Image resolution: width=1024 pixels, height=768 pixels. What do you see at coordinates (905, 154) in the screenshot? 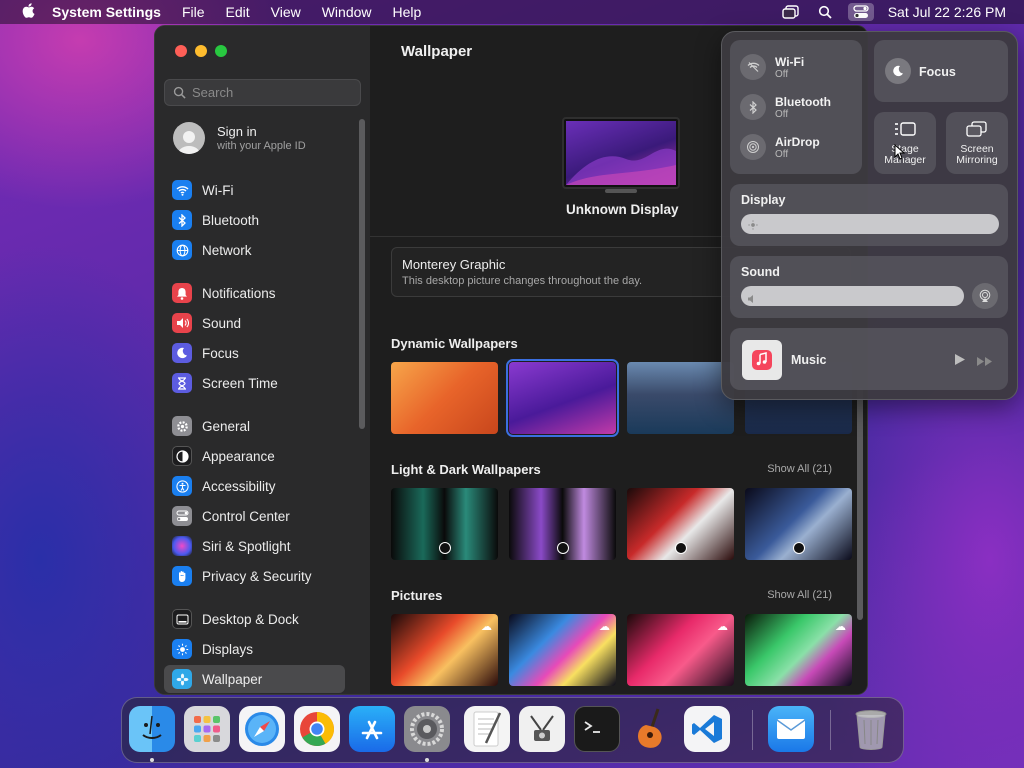
I see `stage-manager-label: Stage Manager` at bounding box center [905, 154].